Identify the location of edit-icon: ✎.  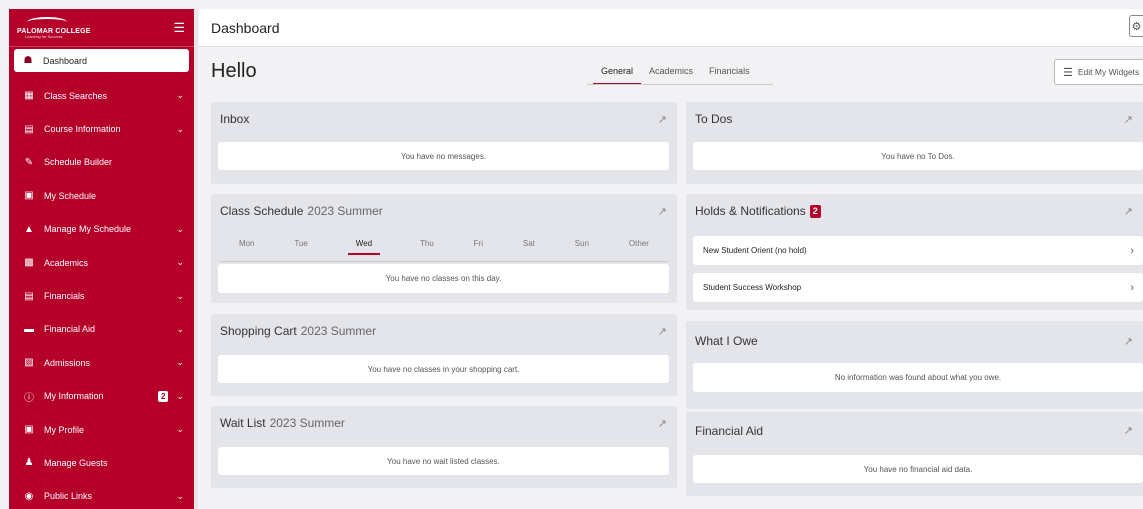
(29, 162).